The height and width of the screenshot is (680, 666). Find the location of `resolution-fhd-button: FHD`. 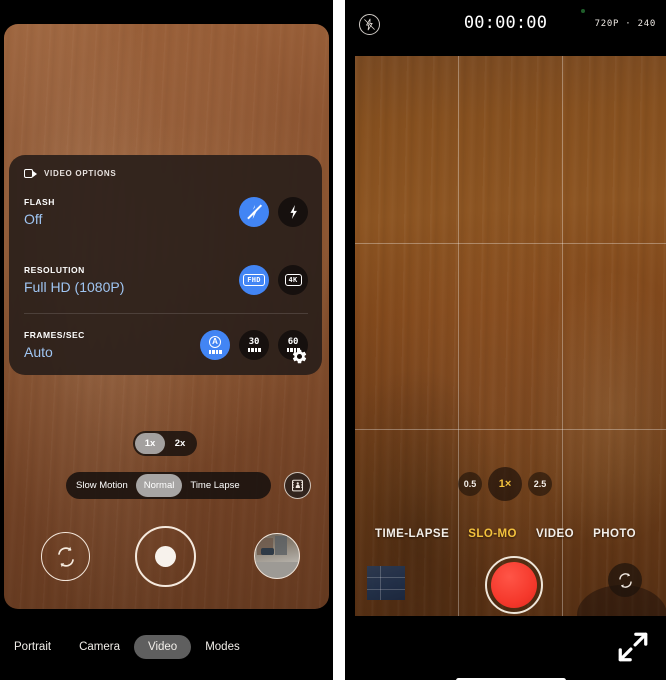

resolution-fhd-button: FHD is located at coordinates (254, 280).